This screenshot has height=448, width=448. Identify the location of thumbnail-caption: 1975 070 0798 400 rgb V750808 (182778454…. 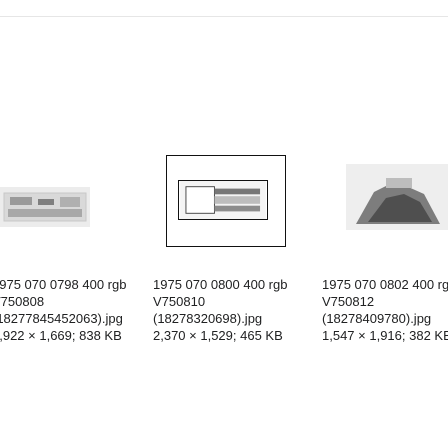
(71, 310).